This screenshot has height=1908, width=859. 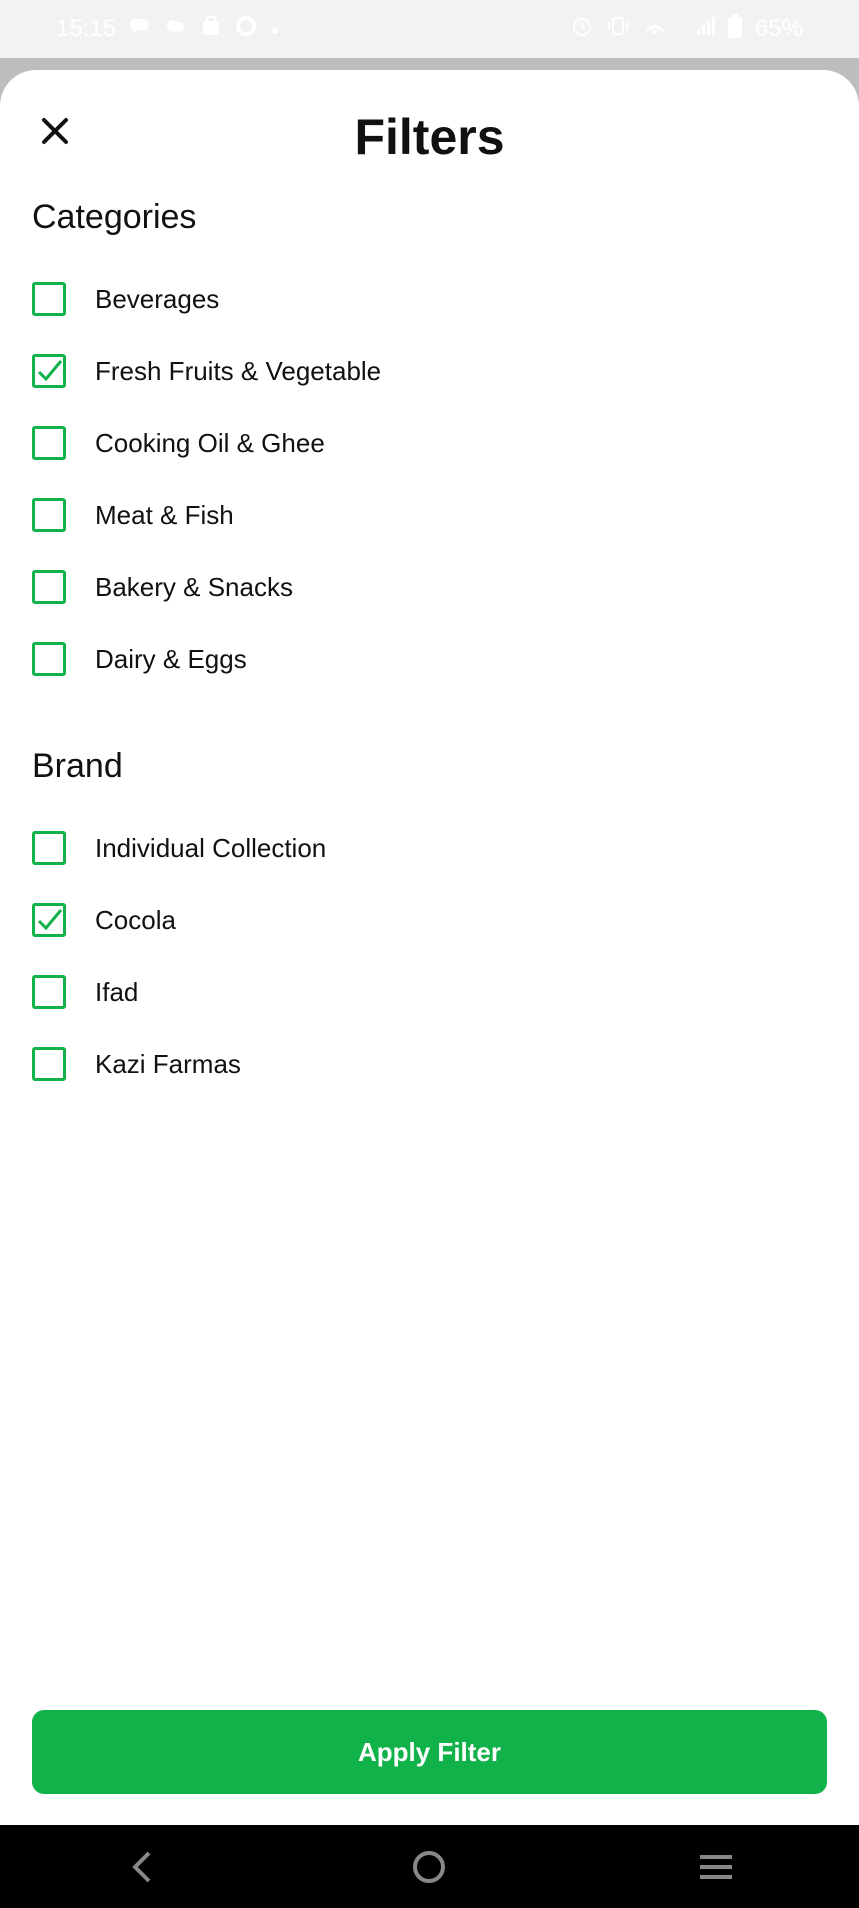 What do you see at coordinates (85, 992) in the screenshot?
I see `brand-option-ifad: Ifad` at bounding box center [85, 992].